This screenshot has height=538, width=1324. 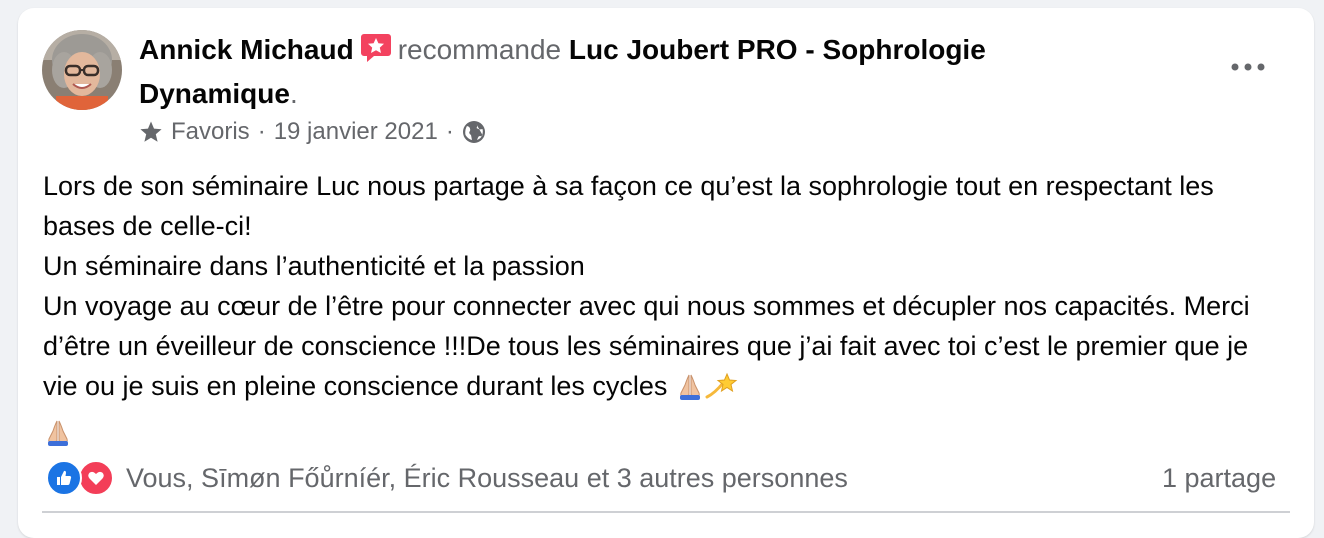 I want to click on recommend-star-icon, so click(x=376, y=52).